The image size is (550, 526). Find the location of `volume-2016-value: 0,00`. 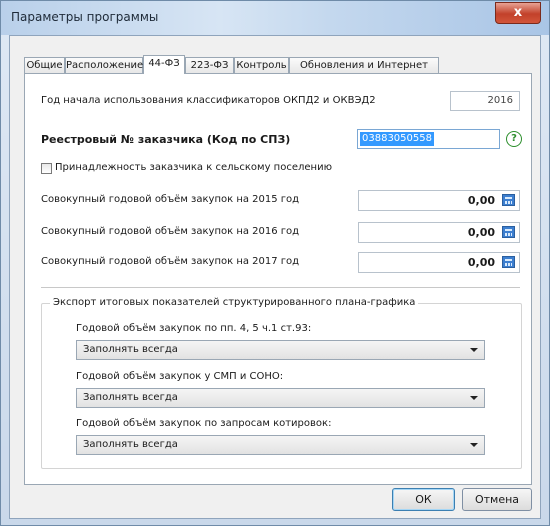

volume-2016-value: 0,00 is located at coordinates (481, 232).